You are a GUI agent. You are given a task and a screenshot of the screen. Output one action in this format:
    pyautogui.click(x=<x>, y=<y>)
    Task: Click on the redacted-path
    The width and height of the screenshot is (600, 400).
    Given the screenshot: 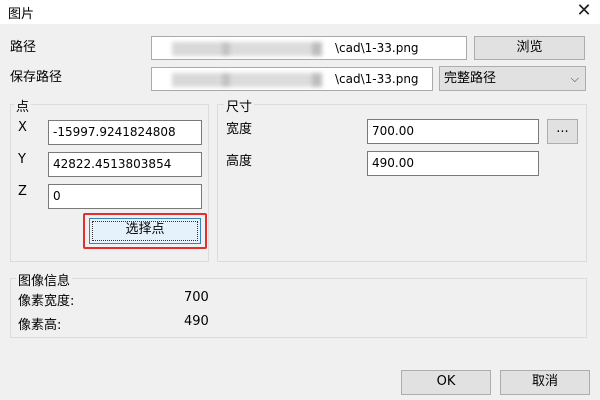 What is the action you would take?
    pyautogui.click(x=247, y=49)
    